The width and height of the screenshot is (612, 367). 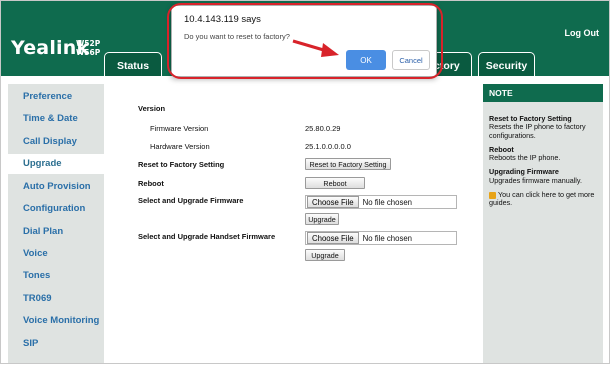 What do you see at coordinates (56, 321) in the screenshot?
I see `sidebar-item-voice-monitoring: Voice Monitoring` at bounding box center [56, 321].